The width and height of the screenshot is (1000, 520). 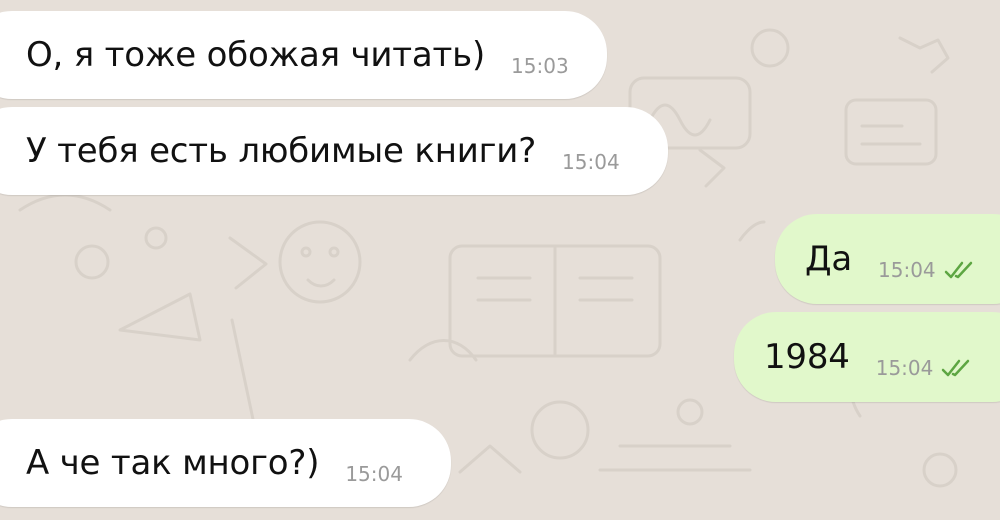 What do you see at coordinates (256, 55) in the screenshot?
I see `message-text: О, я тоже обожая читать)` at bounding box center [256, 55].